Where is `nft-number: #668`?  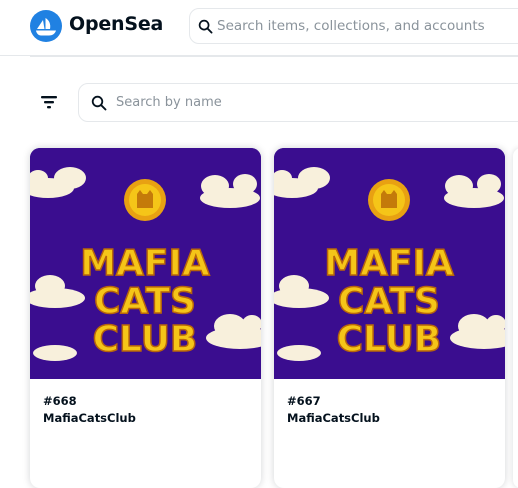
nft-number: #668 is located at coordinates (60, 401).